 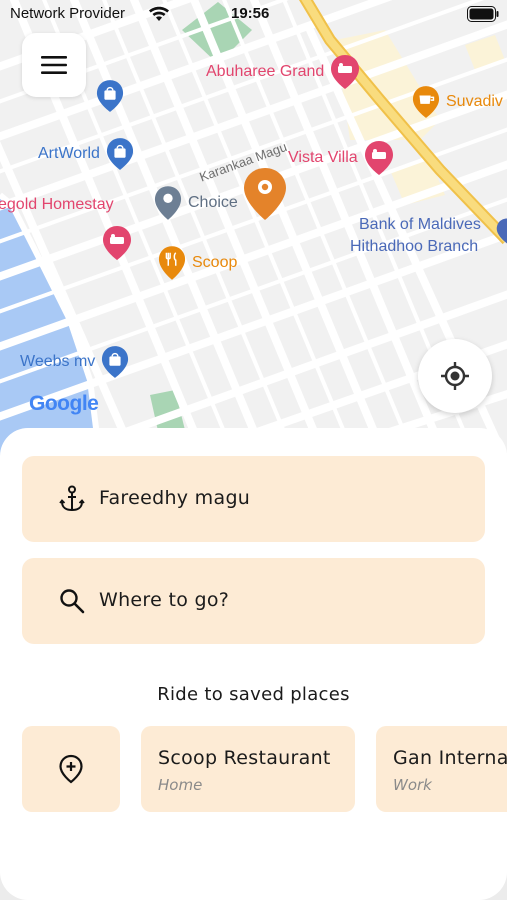 What do you see at coordinates (265, 71) in the screenshot?
I see `poi-label: Abuharee Grand` at bounding box center [265, 71].